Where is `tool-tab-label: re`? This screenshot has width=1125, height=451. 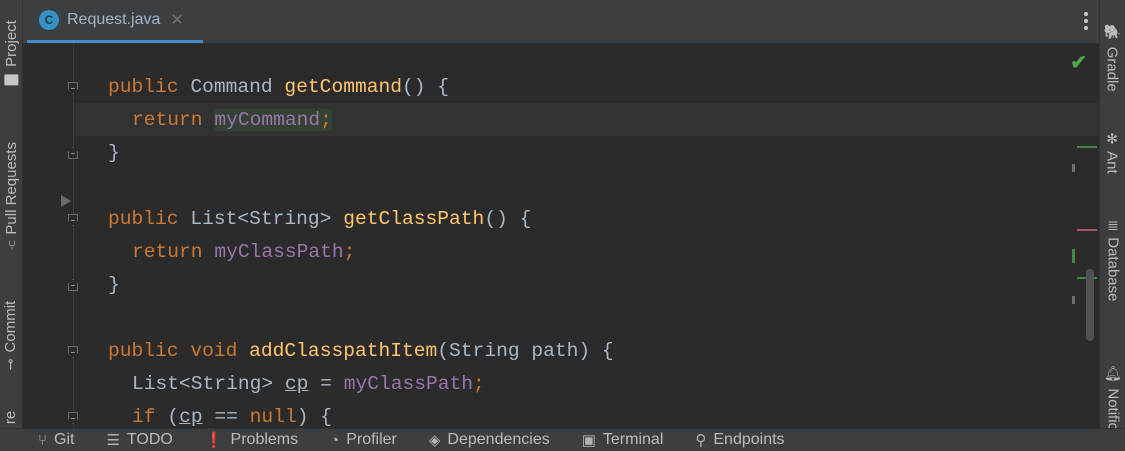 tool-tab-label: re is located at coordinates (11, 417).